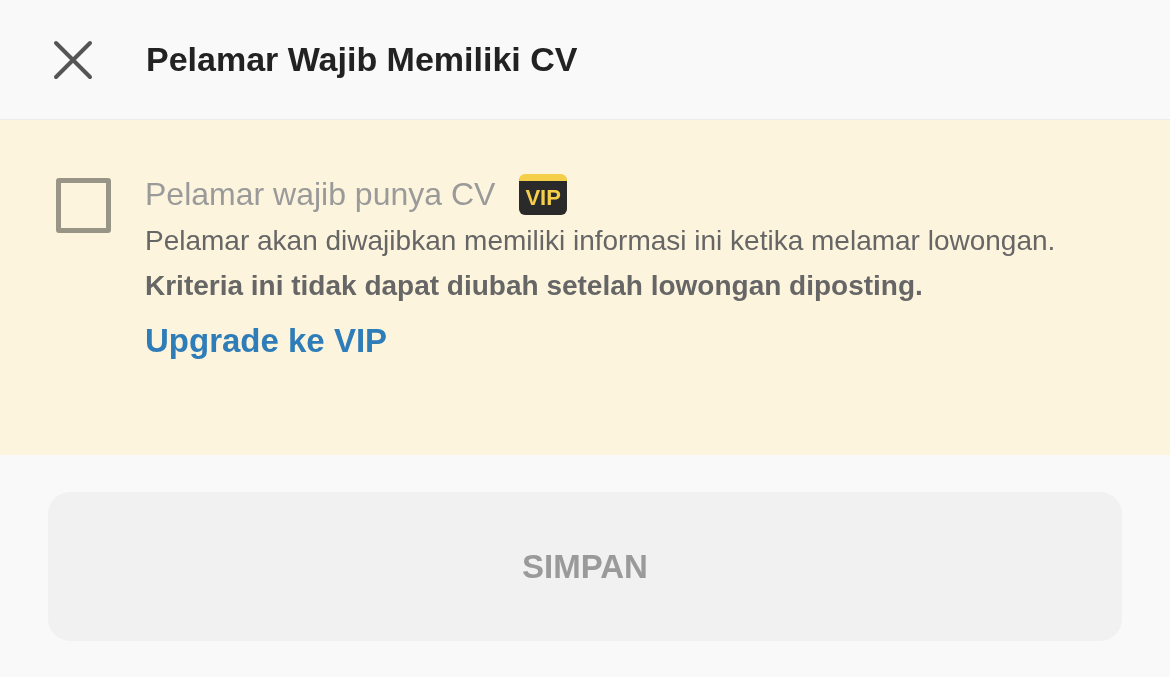 This screenshot has width=1170, height=677. I want to click on window-title: Pelamar Wajib Memiliki CV, so click(362, 59).